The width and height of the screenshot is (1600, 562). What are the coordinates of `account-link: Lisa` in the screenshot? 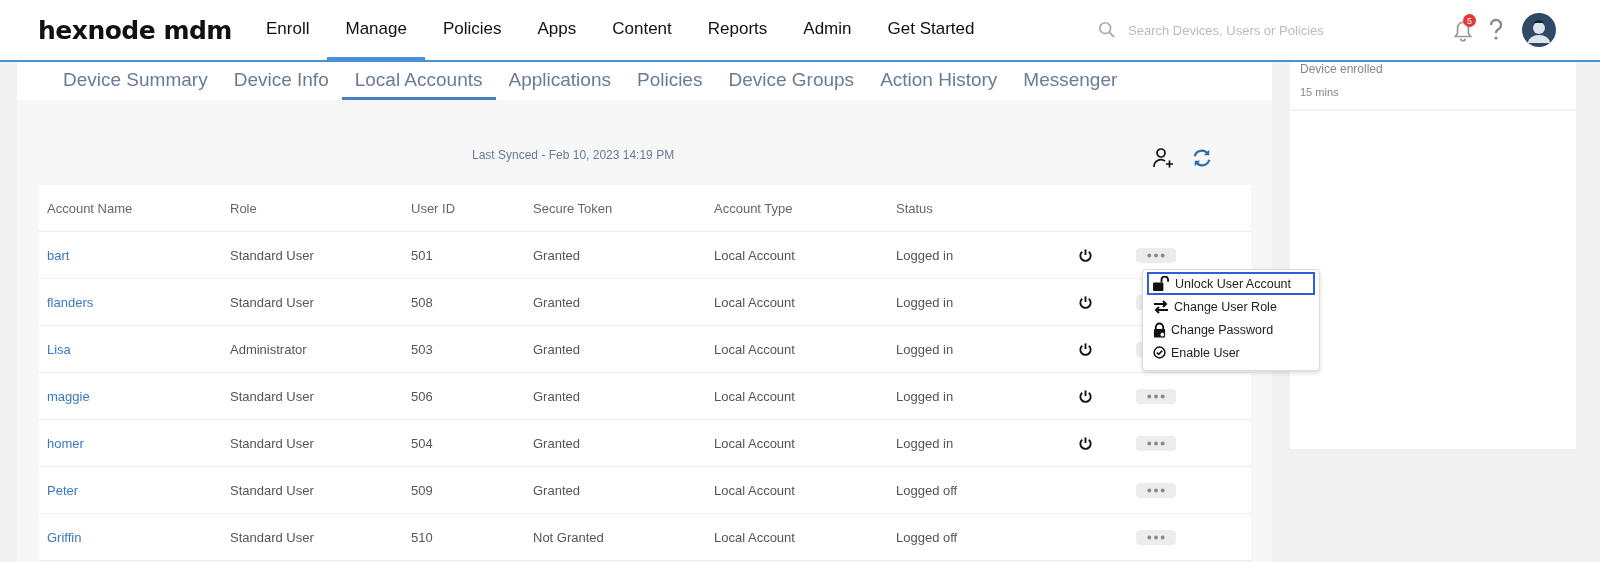 It's located at (134, 349).